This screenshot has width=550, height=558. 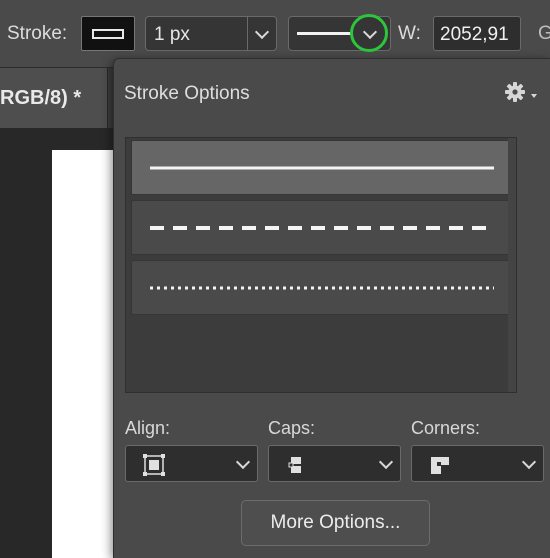 I want to click on solid-line-icon, so click(x=325, y=33).